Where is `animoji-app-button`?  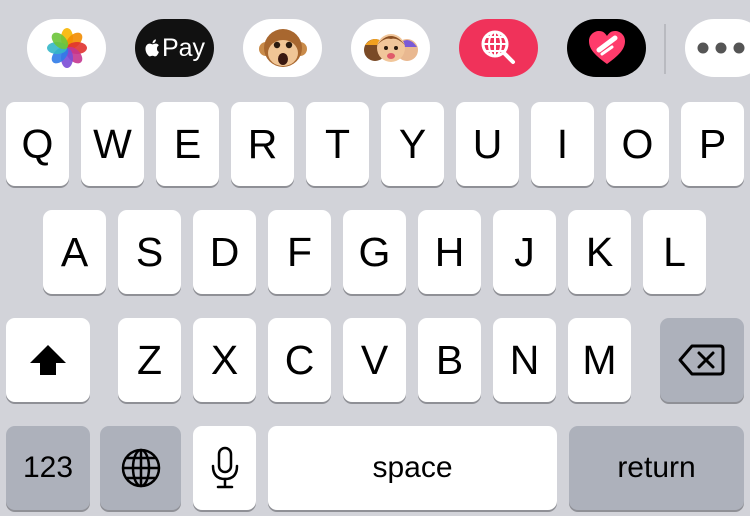
animoji-app-button is located at coordinates (282, 48).